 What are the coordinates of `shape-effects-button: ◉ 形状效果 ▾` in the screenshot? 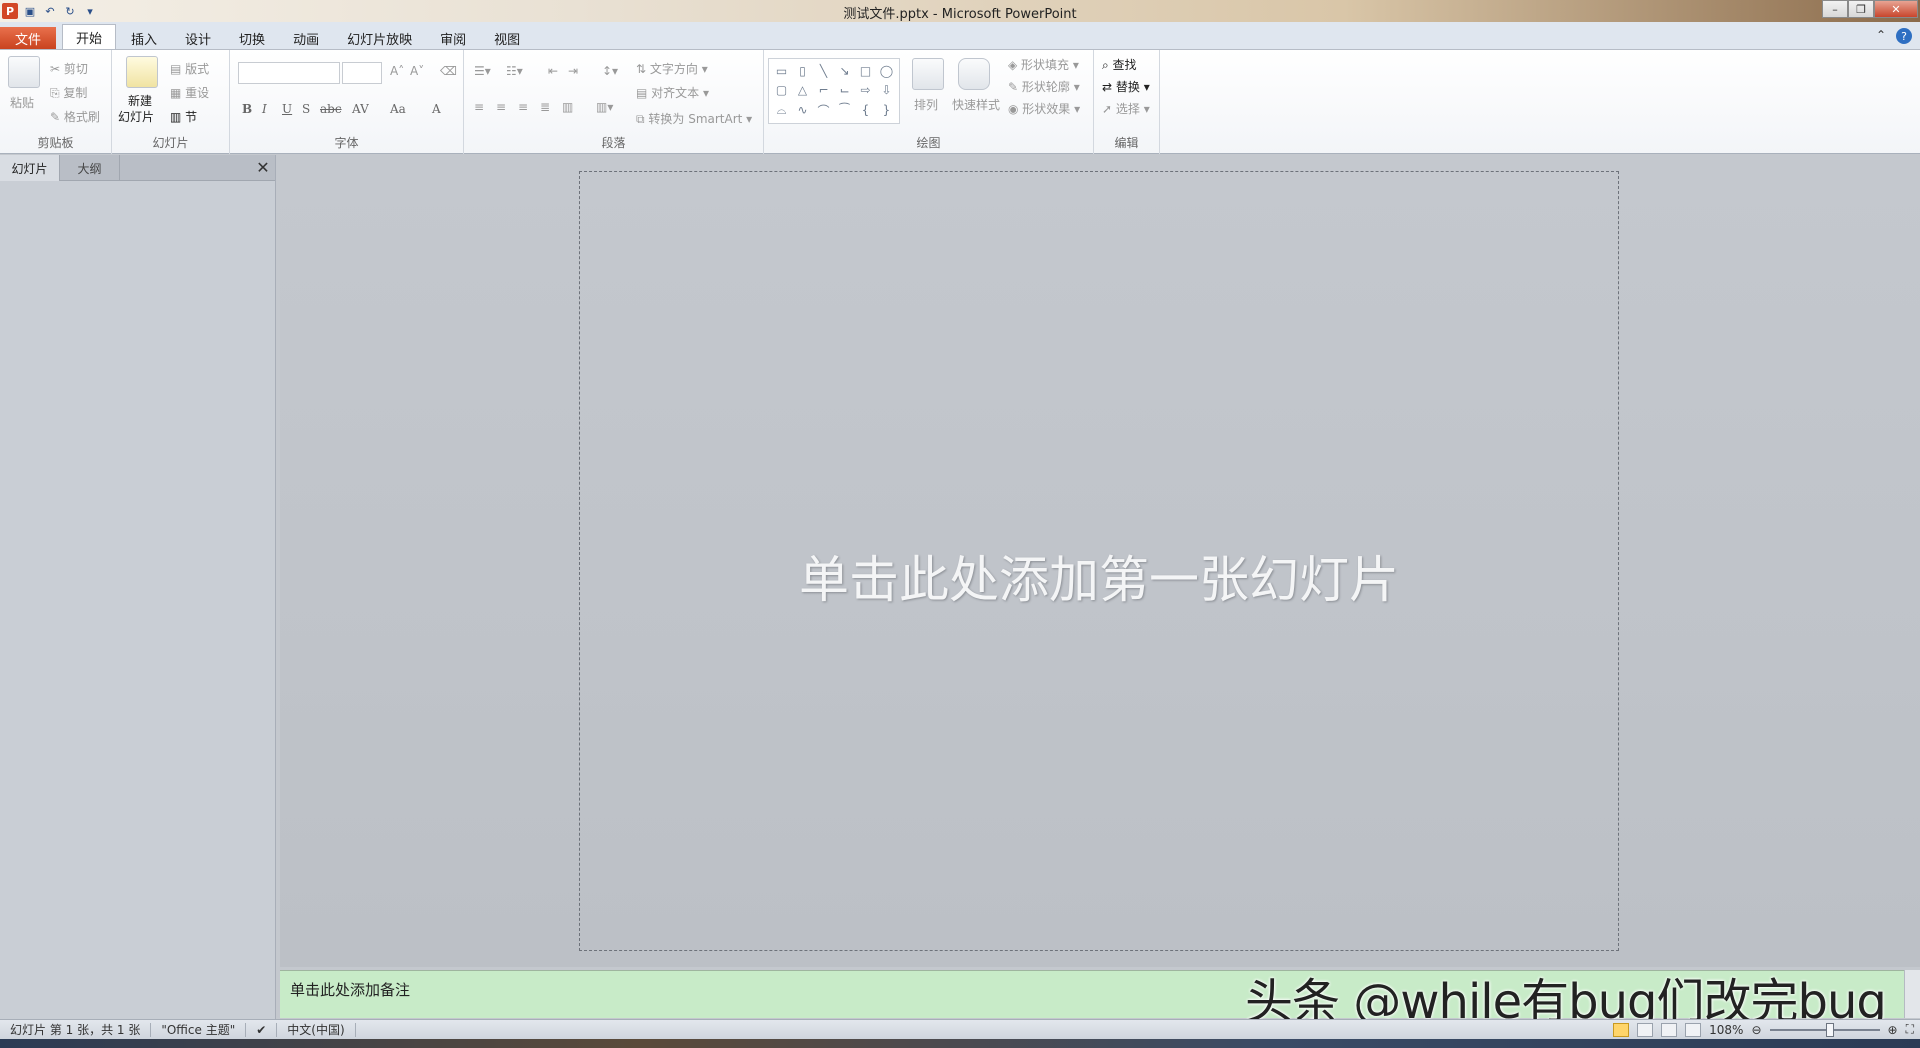 It's located at (1044, 108).